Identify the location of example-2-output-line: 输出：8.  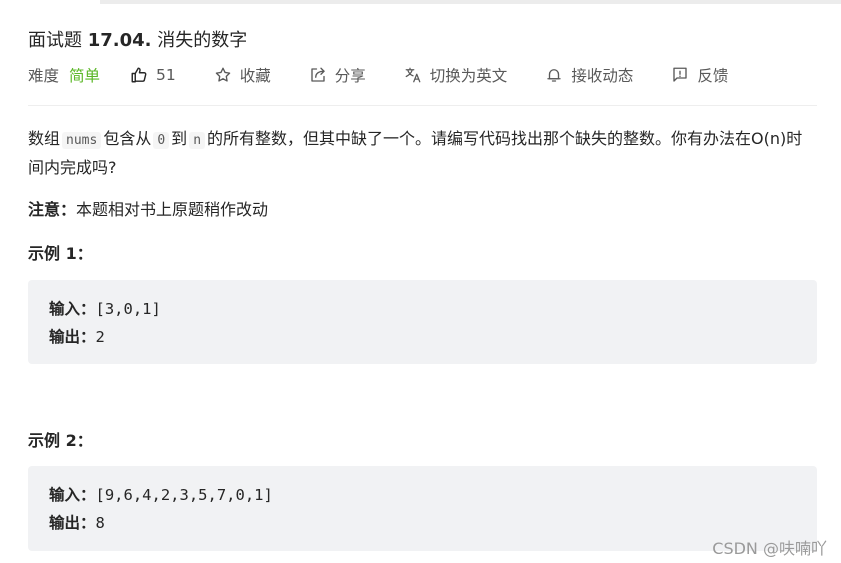
(77, 522).